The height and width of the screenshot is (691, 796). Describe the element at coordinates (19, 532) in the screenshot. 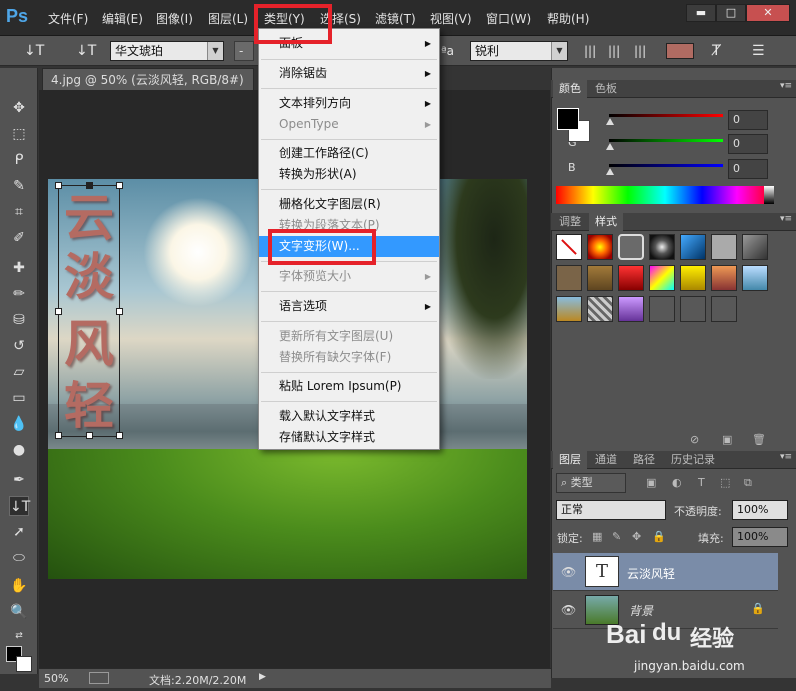

I see `path-select-tool-icon: ➚` at that location.